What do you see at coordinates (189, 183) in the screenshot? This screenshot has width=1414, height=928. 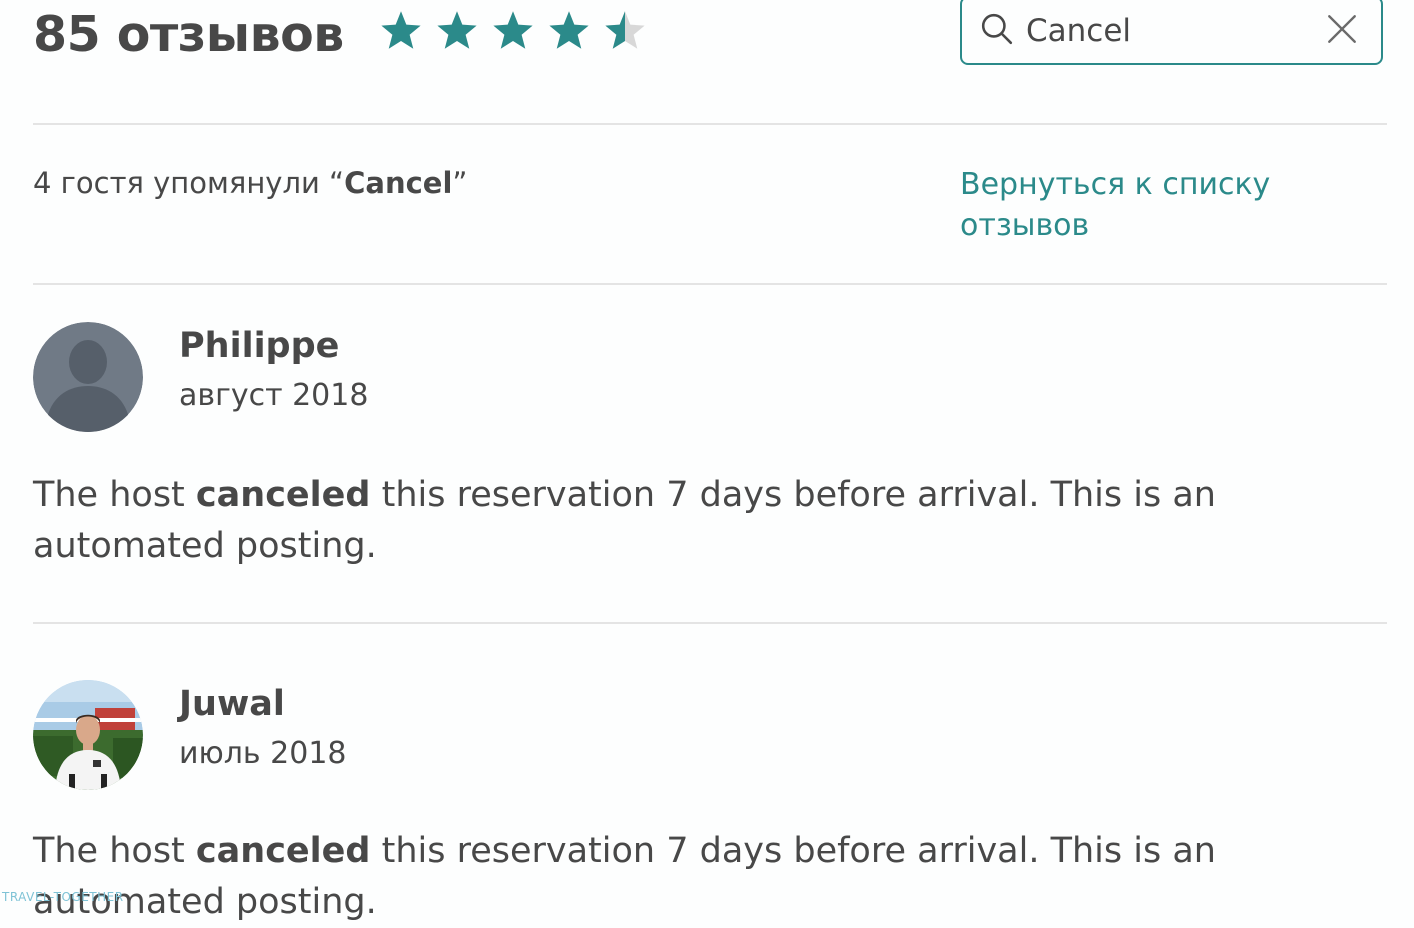 I see `summary-prefix: 4 гостя упомянули “` at bounding box center [189, 183].